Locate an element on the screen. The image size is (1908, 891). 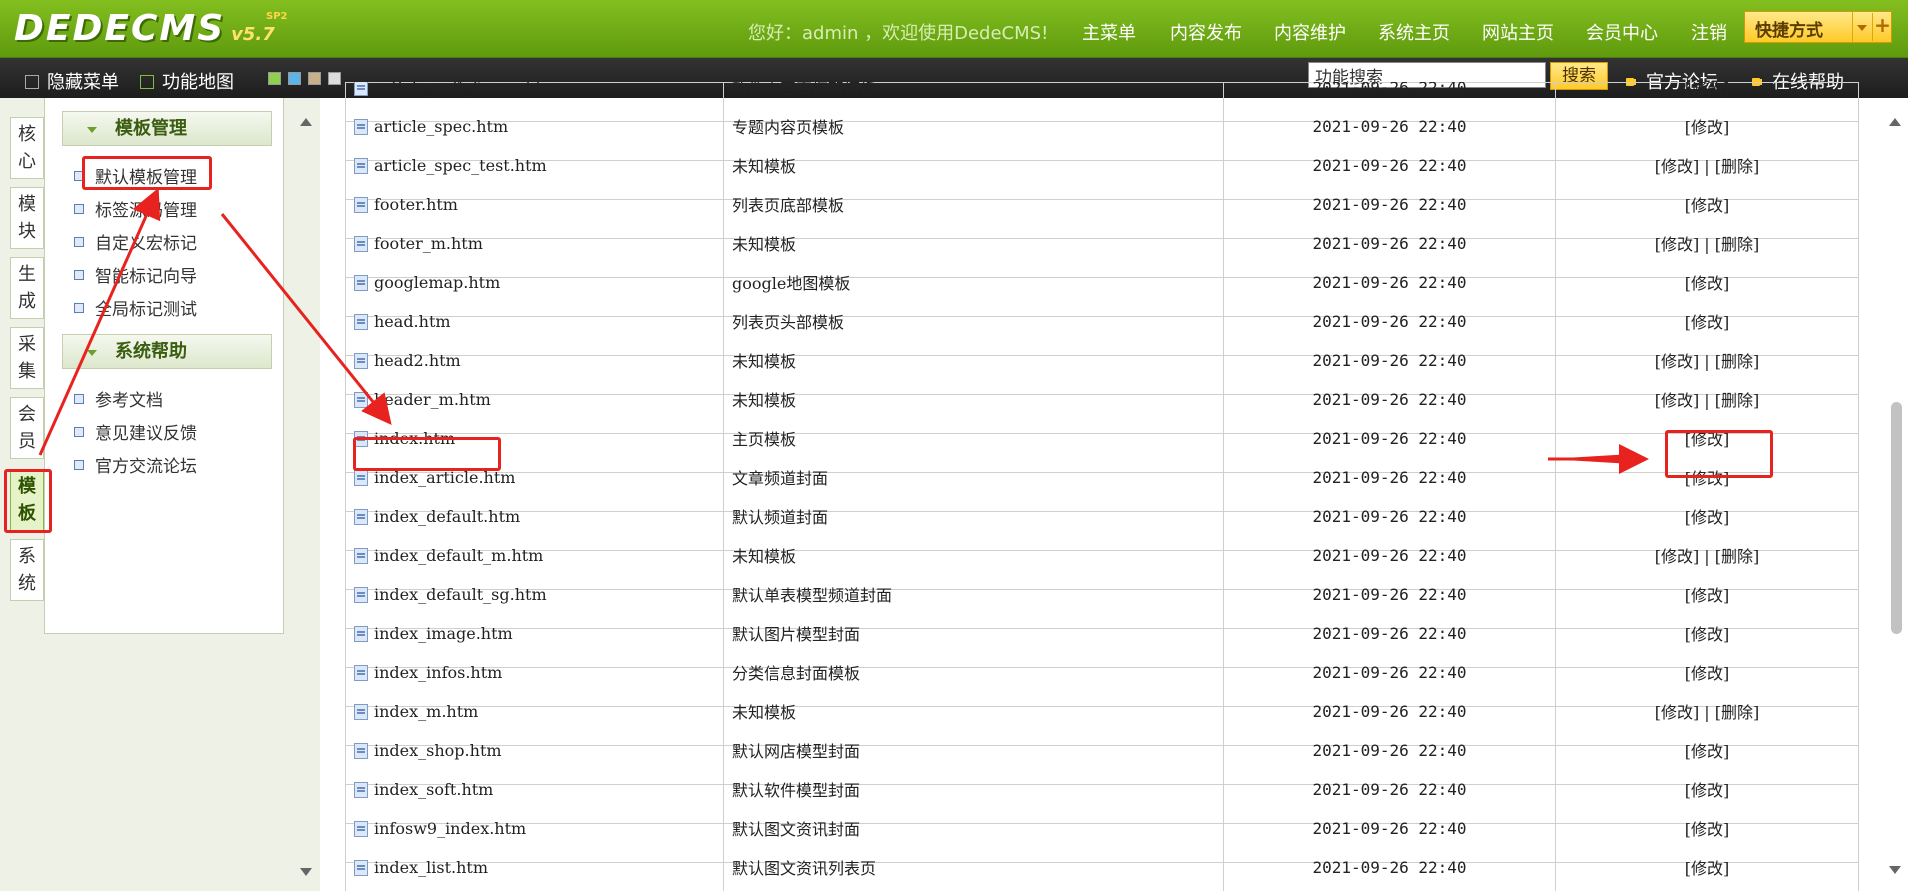
tab-member: 会 员 is located at coordinates (27, 428).